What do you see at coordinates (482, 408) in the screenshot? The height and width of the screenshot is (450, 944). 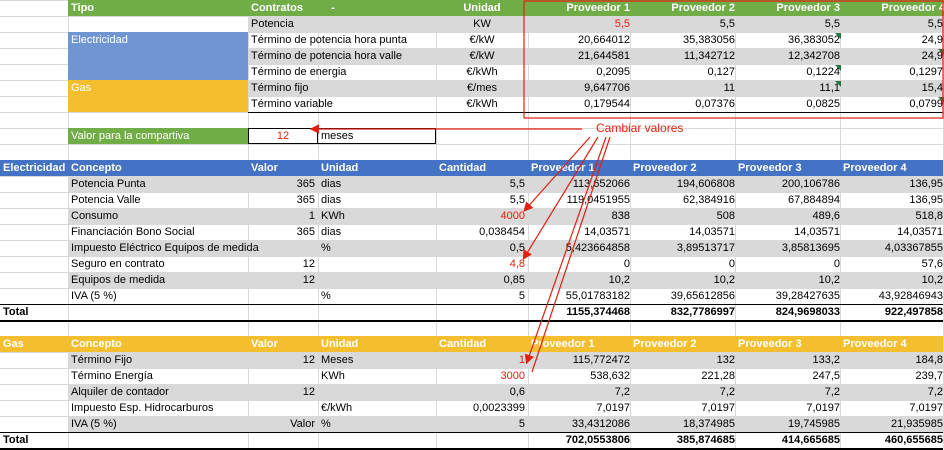 I see `gas-cantidad: 0,0023399` at bounding box center [482, 408].